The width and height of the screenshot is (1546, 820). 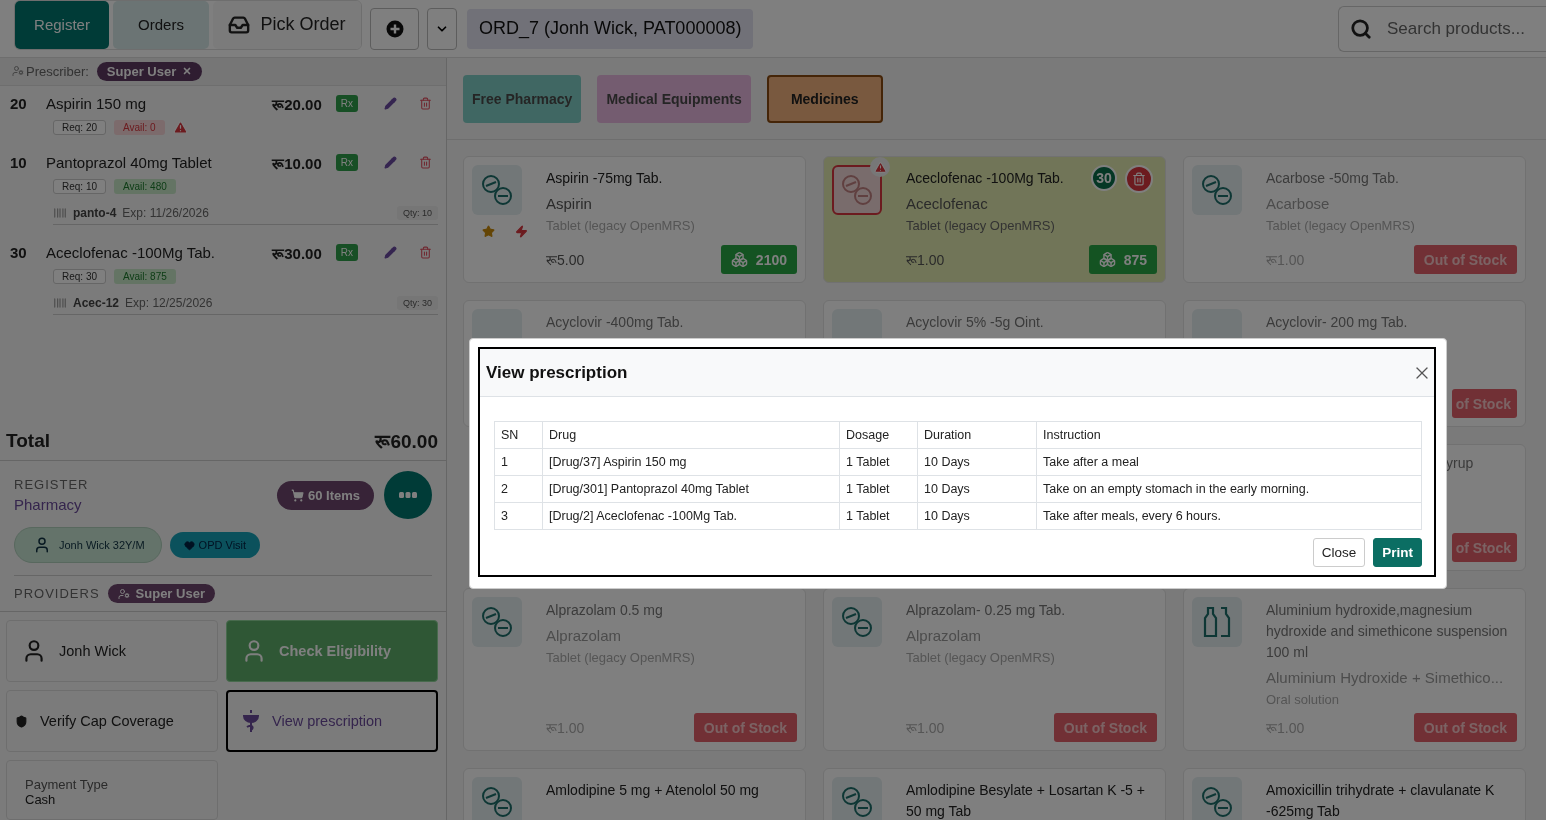 I want to click on product-name: Acyclovir 5% -5g Oint., so click(x=975, y=322).